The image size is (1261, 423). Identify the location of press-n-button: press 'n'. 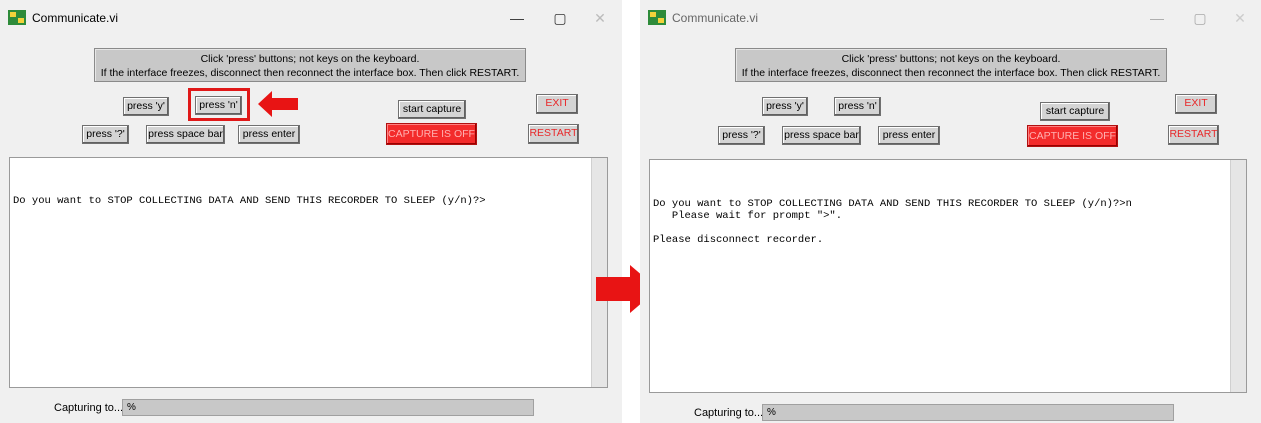
(857, 106).